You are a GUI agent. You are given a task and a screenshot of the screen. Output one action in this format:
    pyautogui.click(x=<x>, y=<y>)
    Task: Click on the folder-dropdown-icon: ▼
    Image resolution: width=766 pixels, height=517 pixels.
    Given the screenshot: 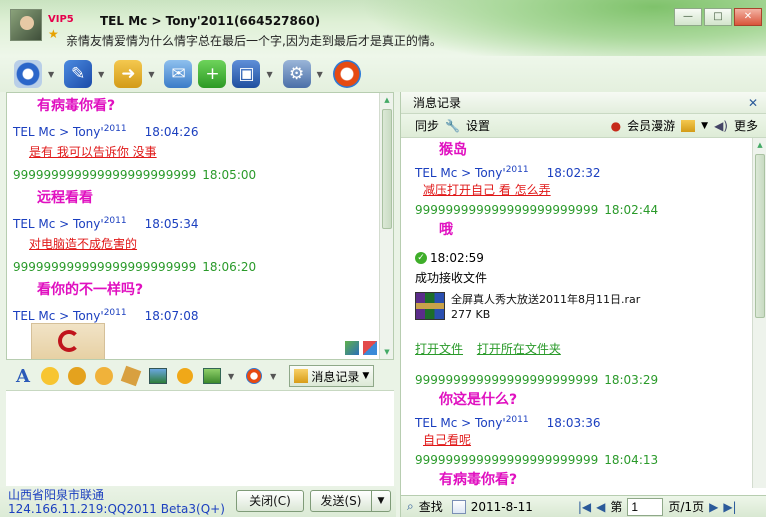 What is the action you would take?
    pyautogui.click(x=151, y=74)
    